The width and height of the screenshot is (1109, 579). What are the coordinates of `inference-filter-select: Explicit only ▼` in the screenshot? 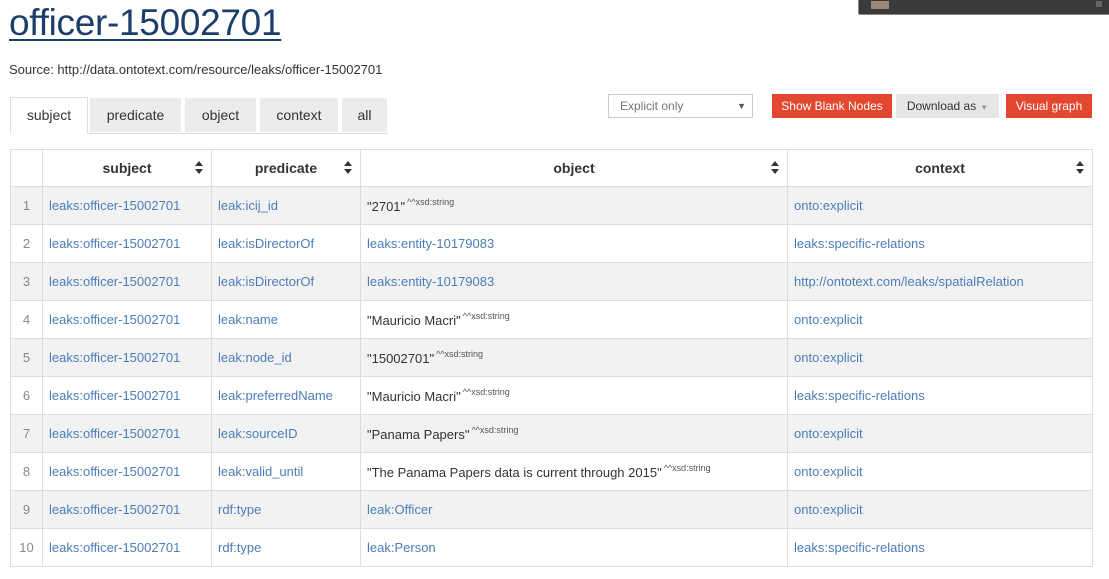 It's located at (680, 106).